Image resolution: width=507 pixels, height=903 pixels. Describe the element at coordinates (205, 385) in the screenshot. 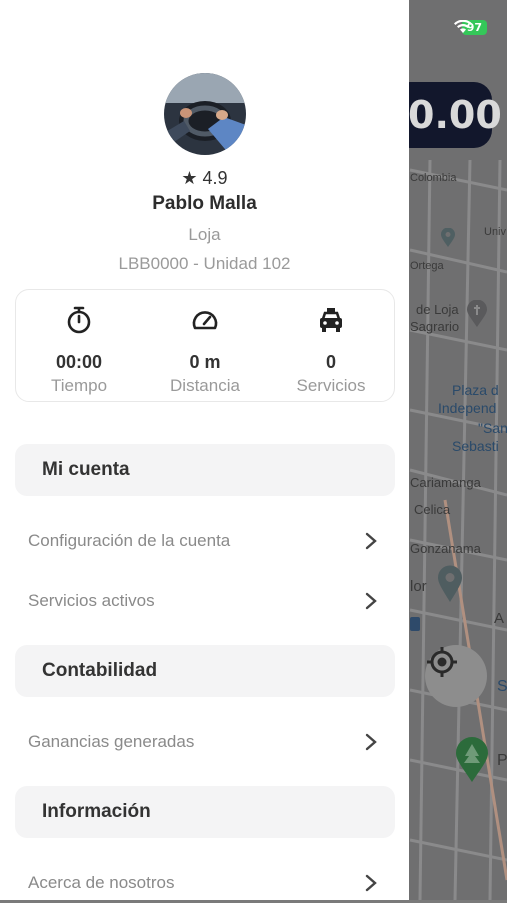

I see `stat-distance-label: Distancia` at that location.